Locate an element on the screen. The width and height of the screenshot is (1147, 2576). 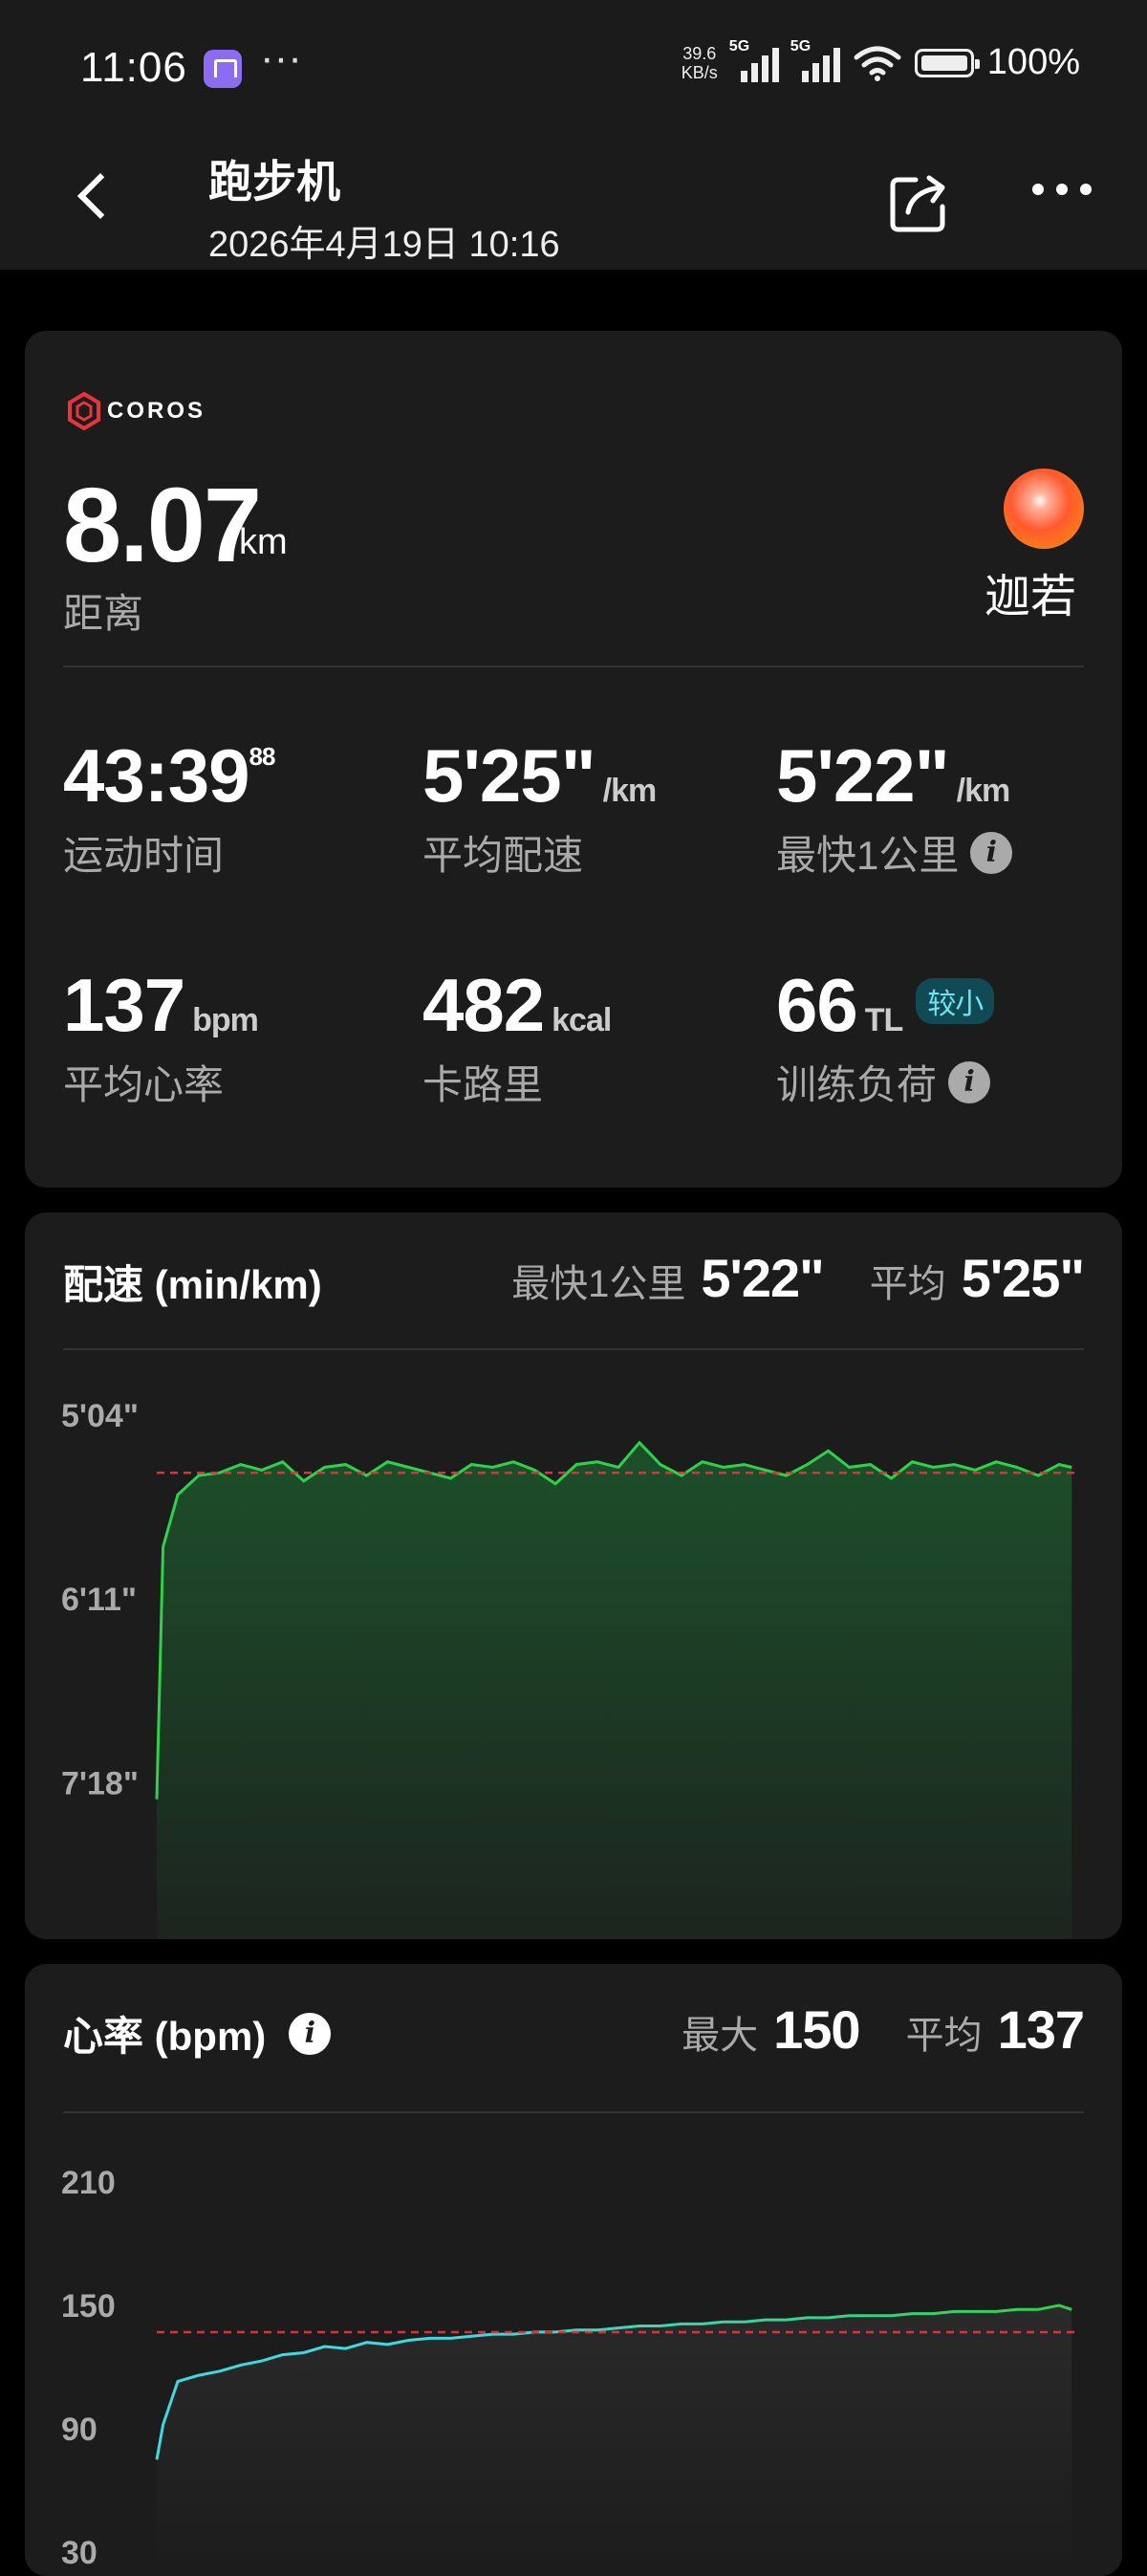
y-tick-label: 90 is located at coordinates (79, 2430).